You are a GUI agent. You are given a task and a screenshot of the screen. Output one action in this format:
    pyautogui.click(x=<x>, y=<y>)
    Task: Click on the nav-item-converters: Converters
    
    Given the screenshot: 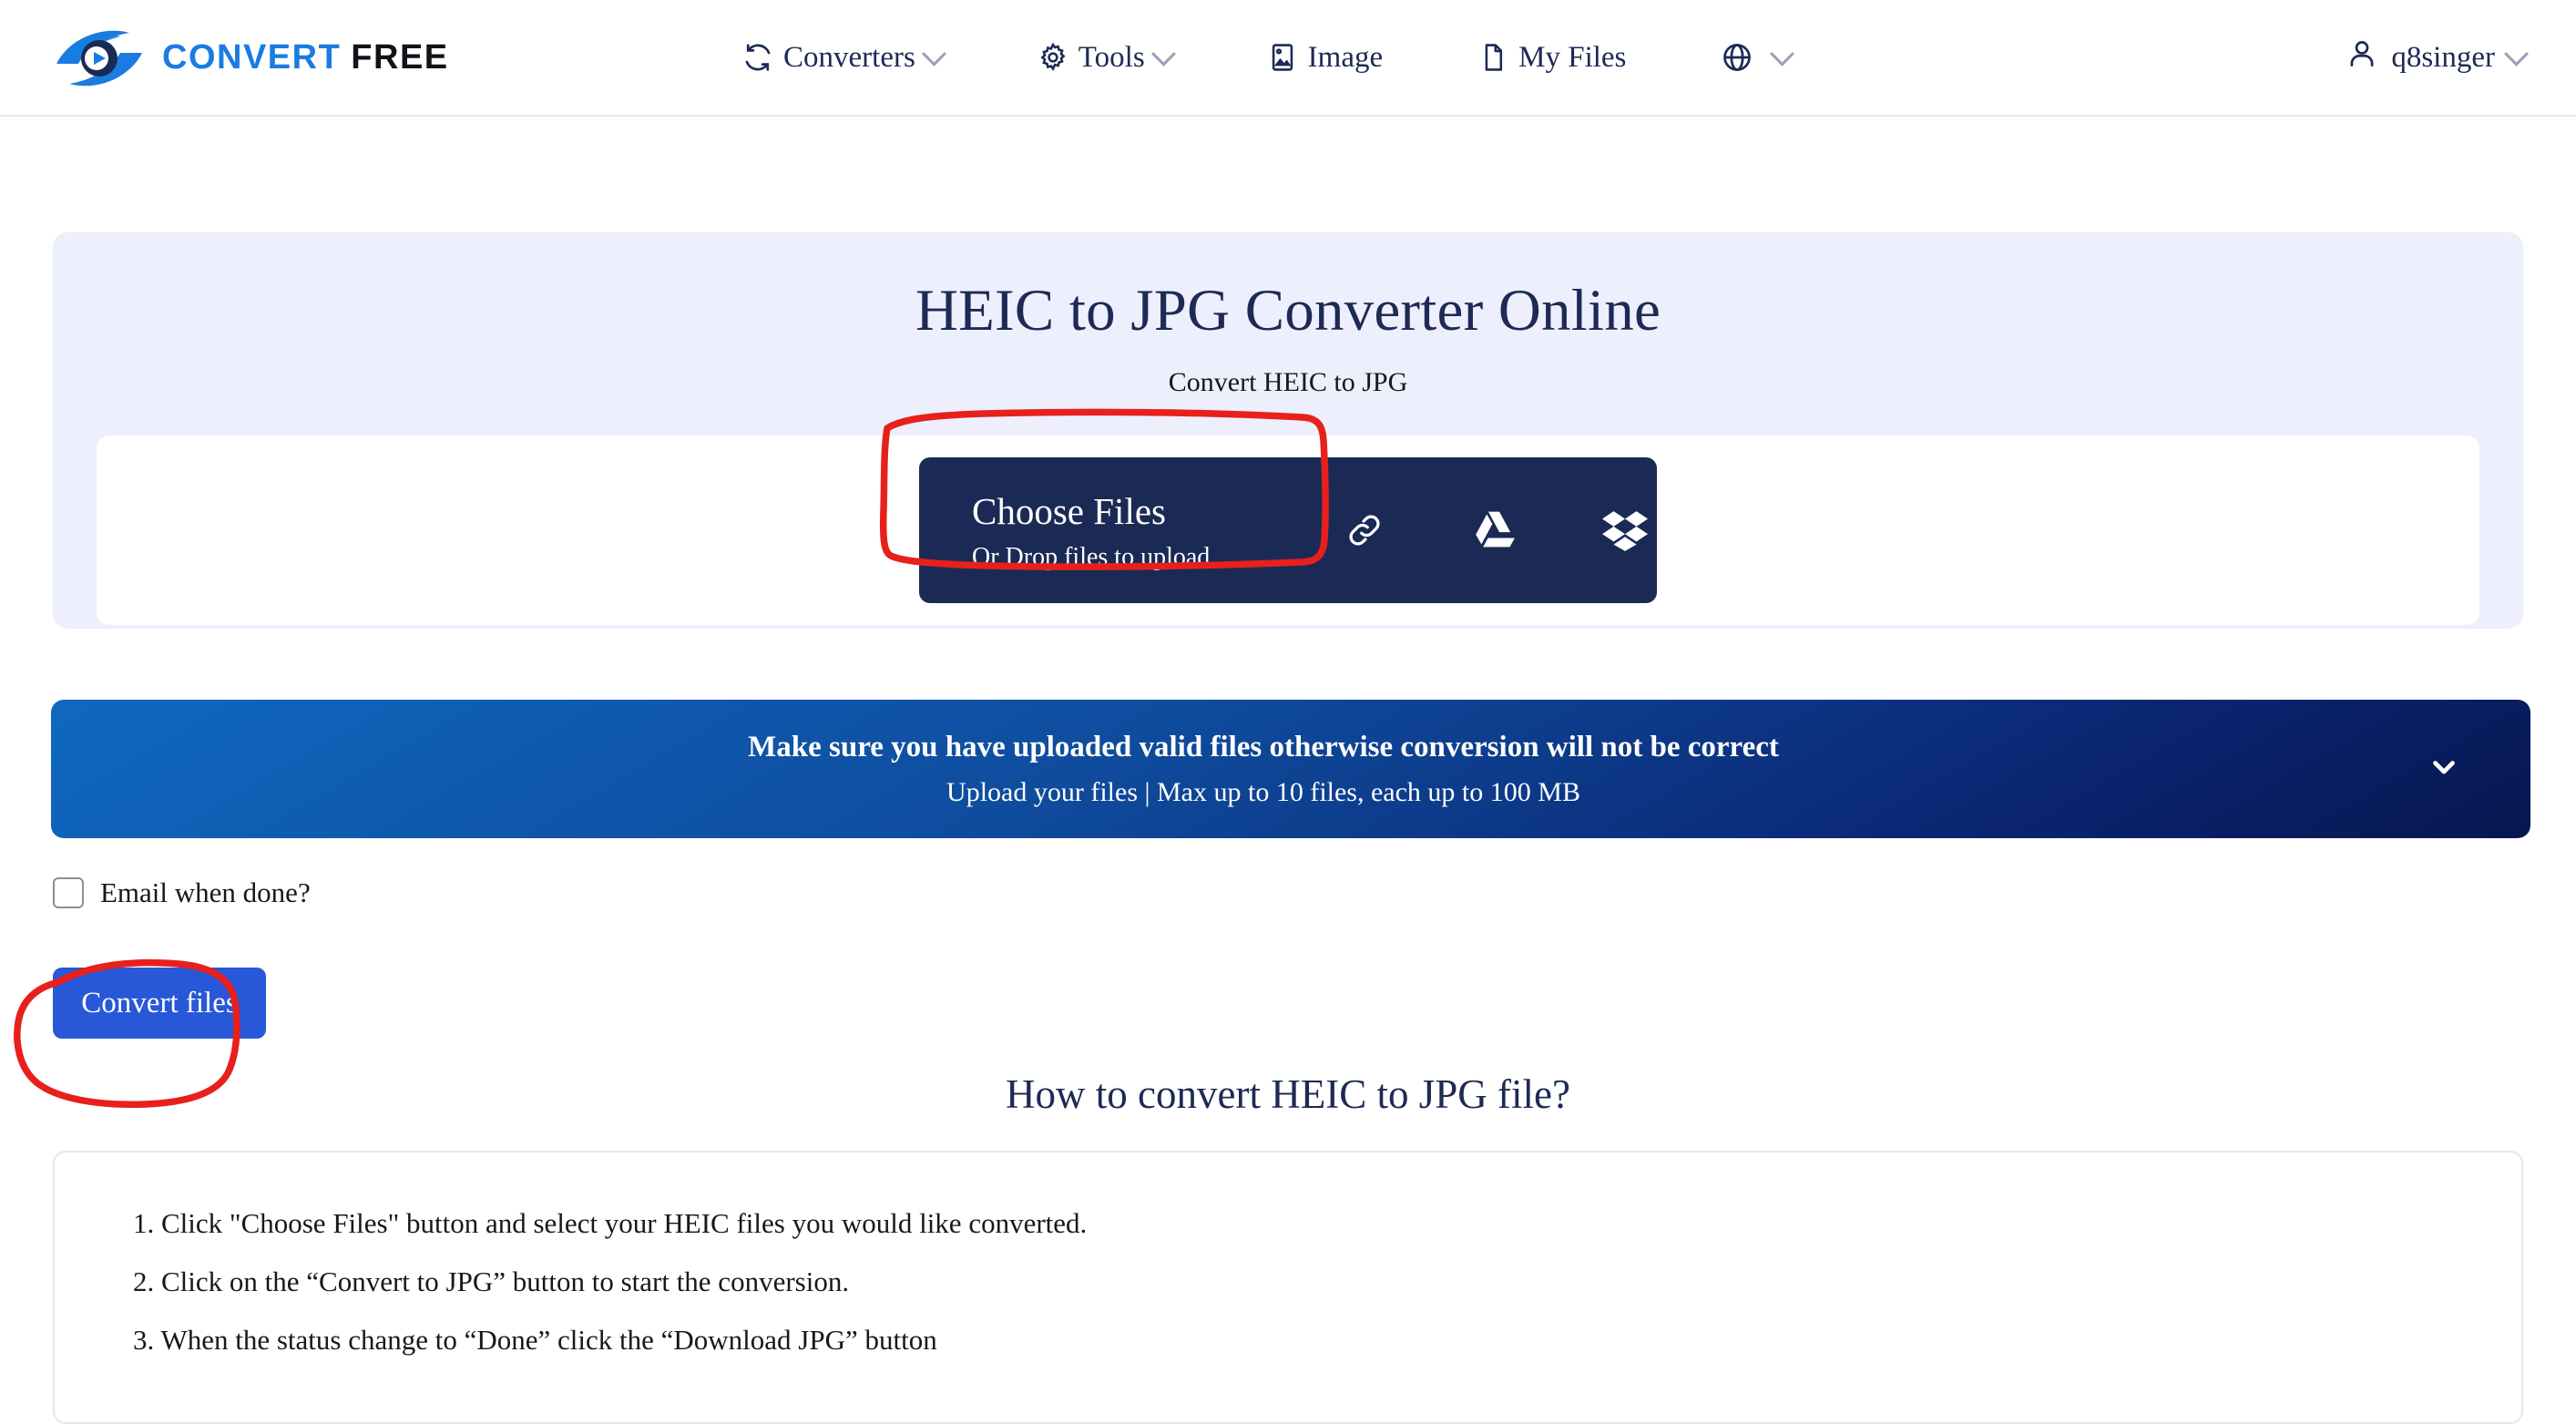 What is the action you would take?
    pyautogui.click(x=842, y=58)
    